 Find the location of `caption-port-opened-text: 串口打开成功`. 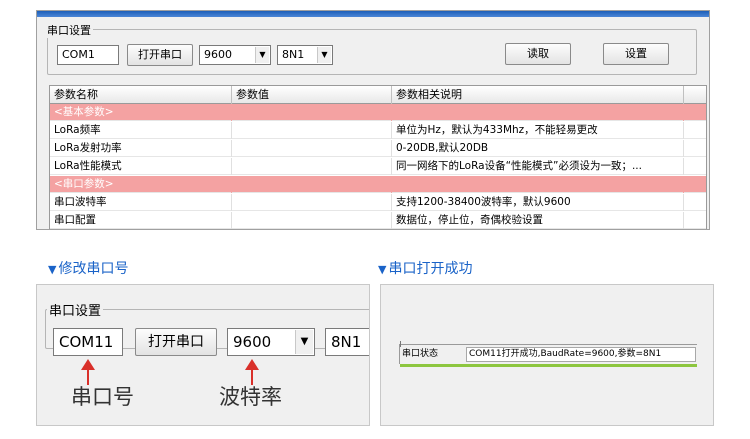

caption-port-opened-text: 串口打开成功 is located at coordinates (430, 269).